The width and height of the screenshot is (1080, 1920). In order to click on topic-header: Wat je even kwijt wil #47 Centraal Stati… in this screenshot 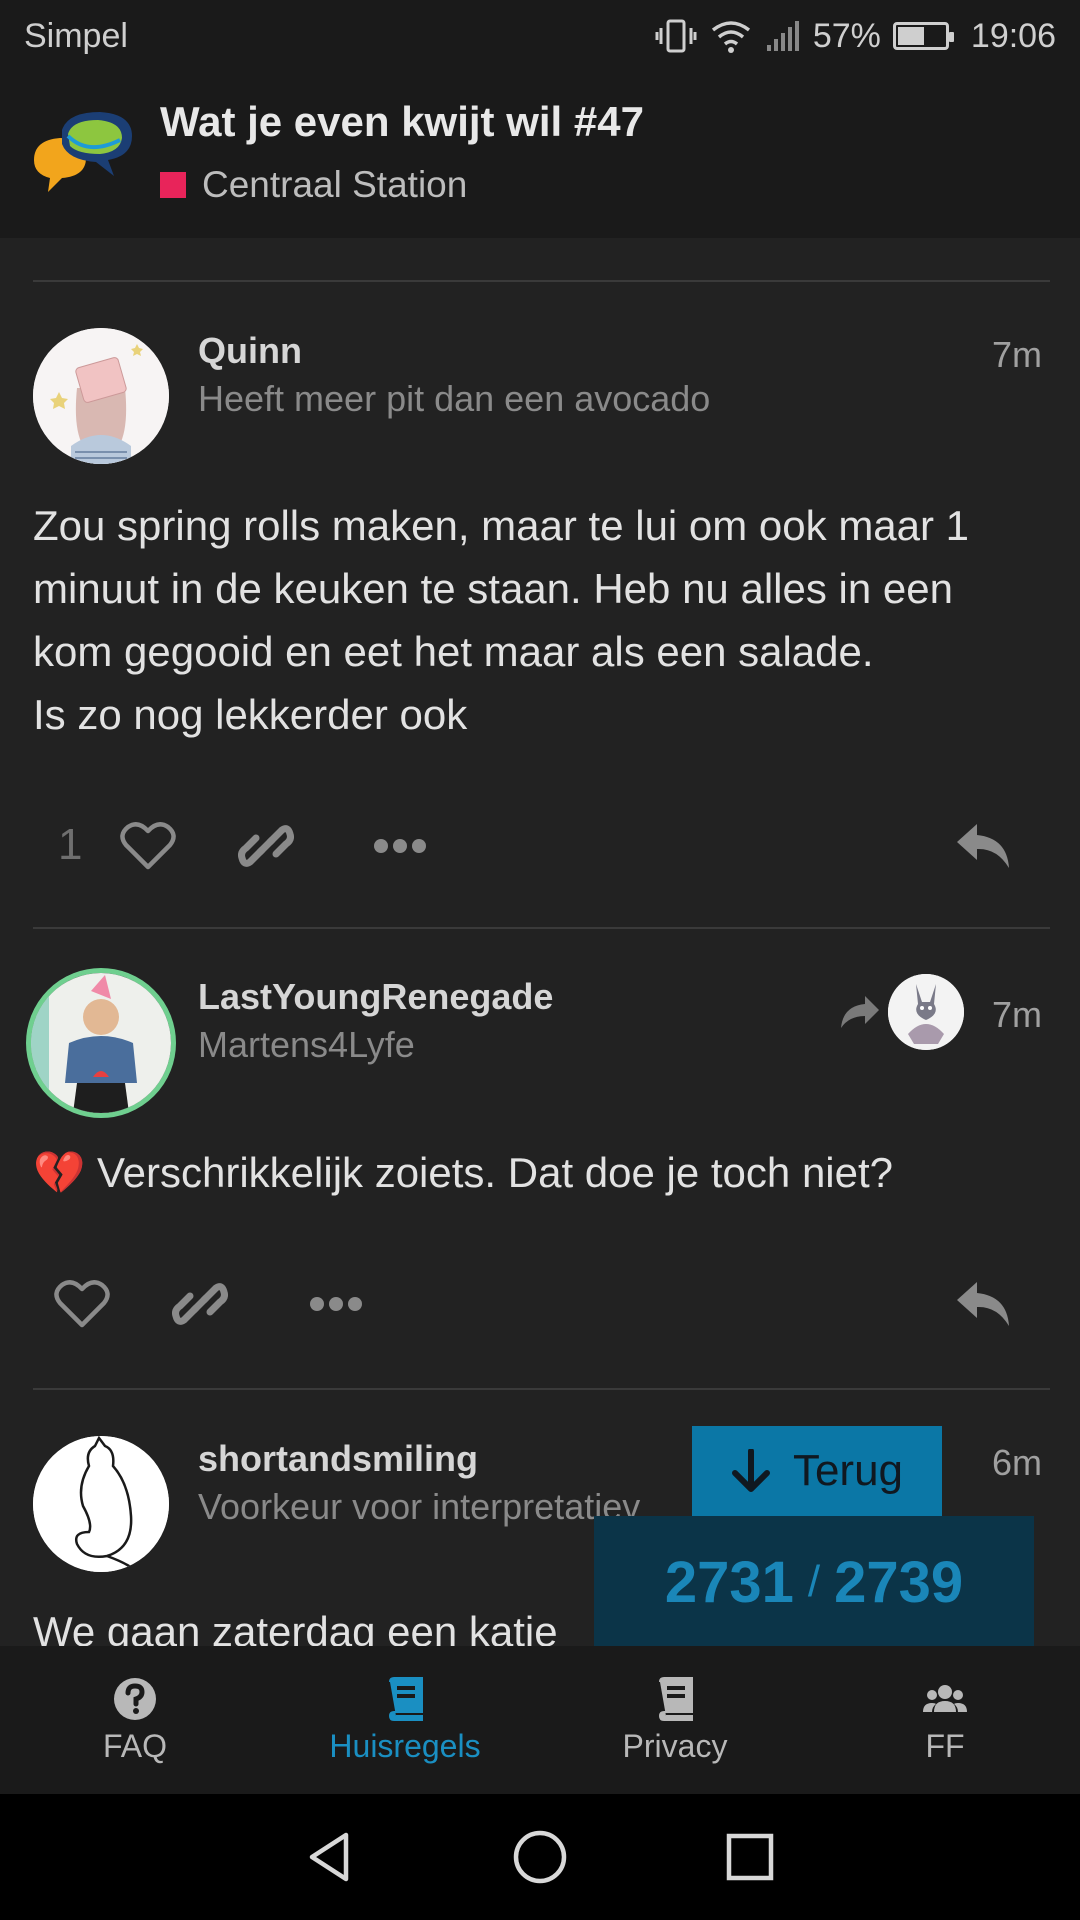, I will do `click(540, 155)`.